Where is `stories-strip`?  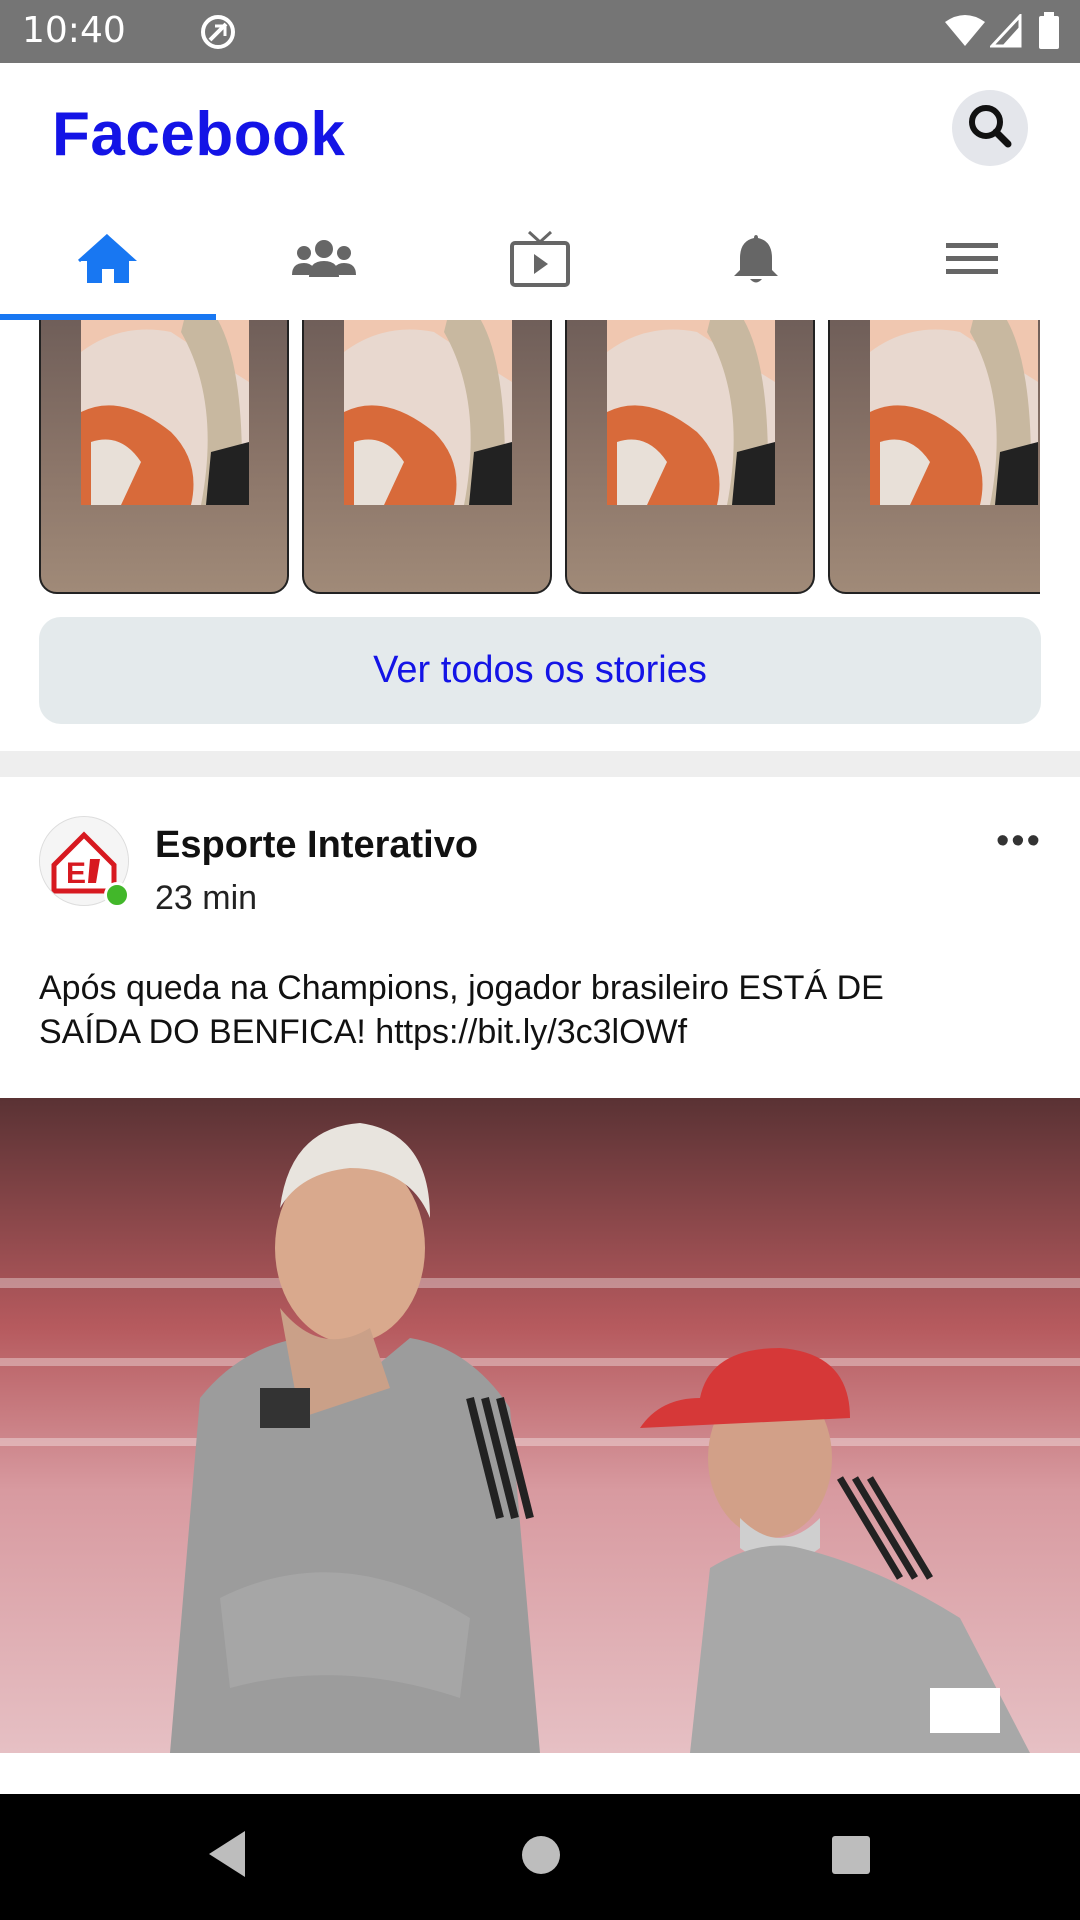 stories-strip is located at coordinates (540, 457).